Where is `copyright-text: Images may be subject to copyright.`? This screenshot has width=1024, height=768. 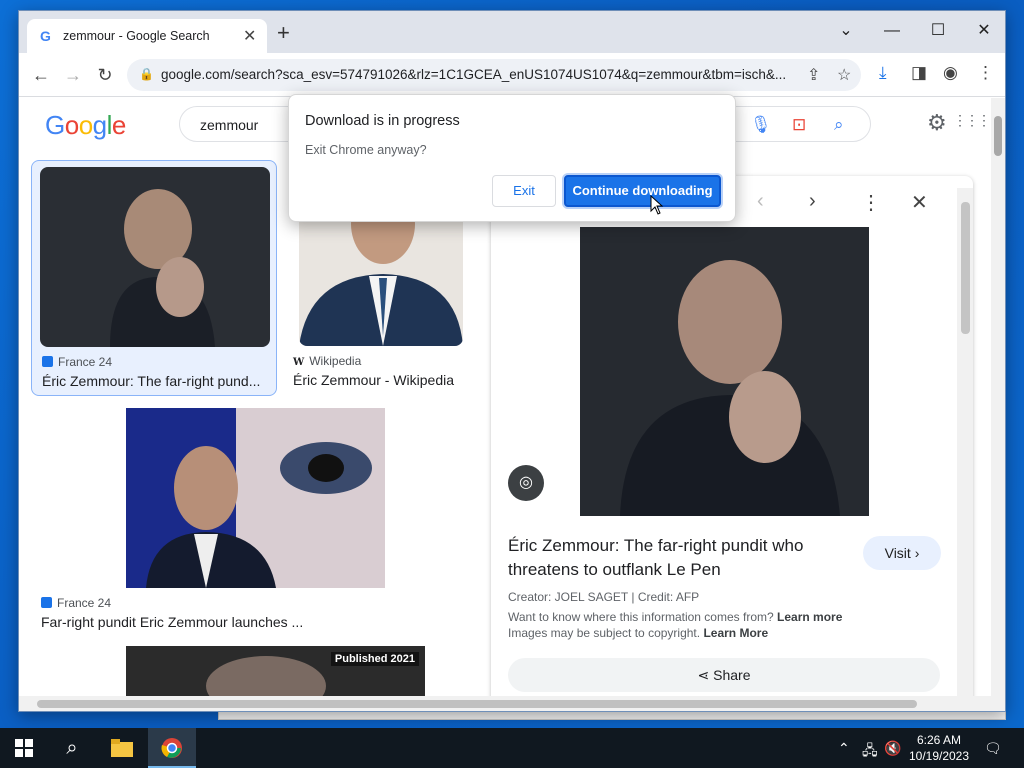
copyright-text: Images may be subject to copyright. is located at coordinates (604, 633).